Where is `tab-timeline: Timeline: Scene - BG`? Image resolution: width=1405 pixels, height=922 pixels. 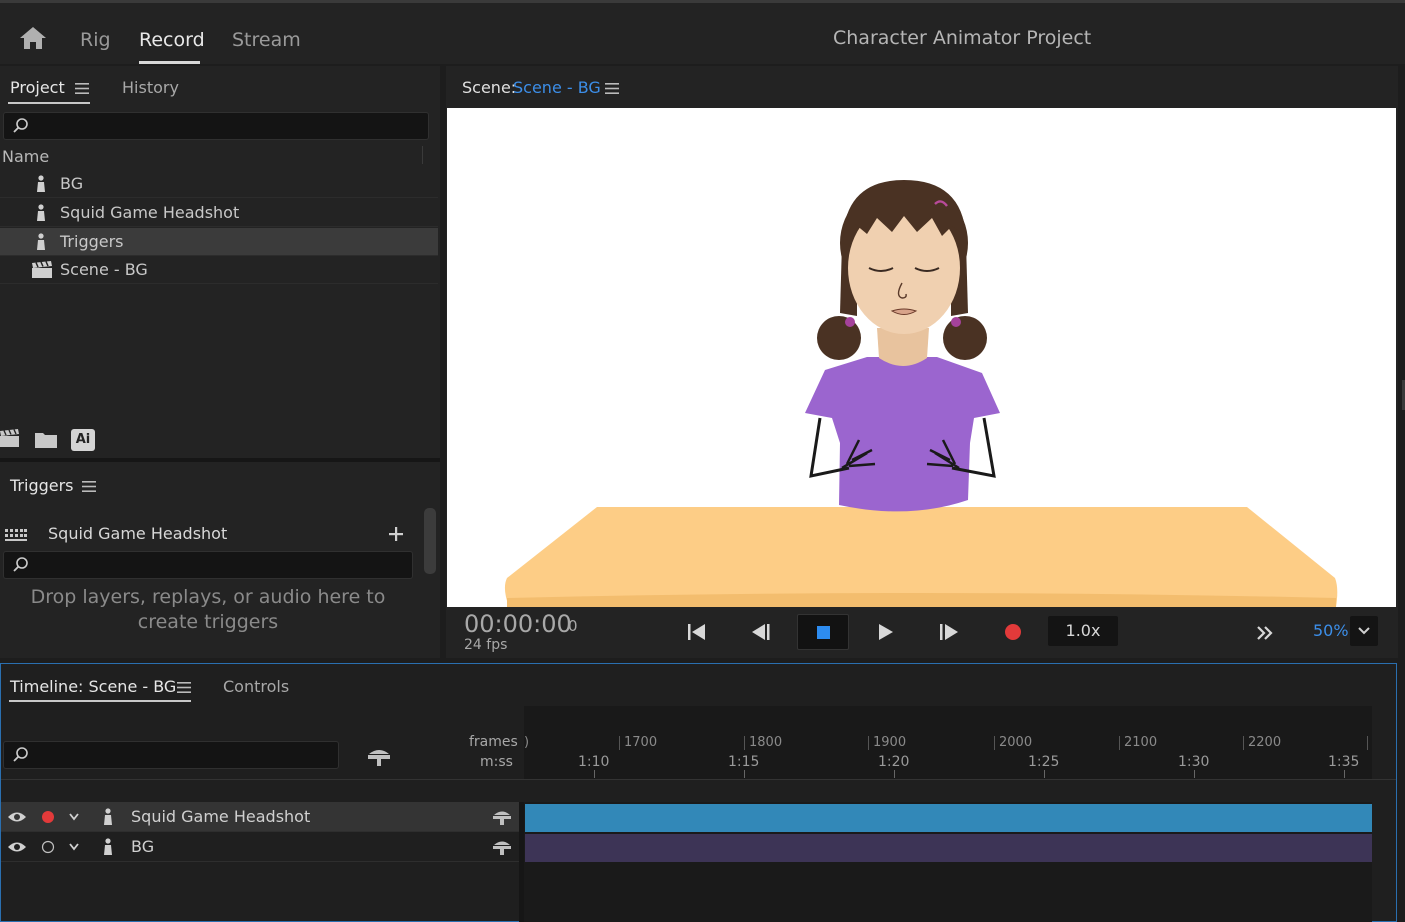
tab-timeline: Timeline: Scene - BG is located at coordinates (93, 686).